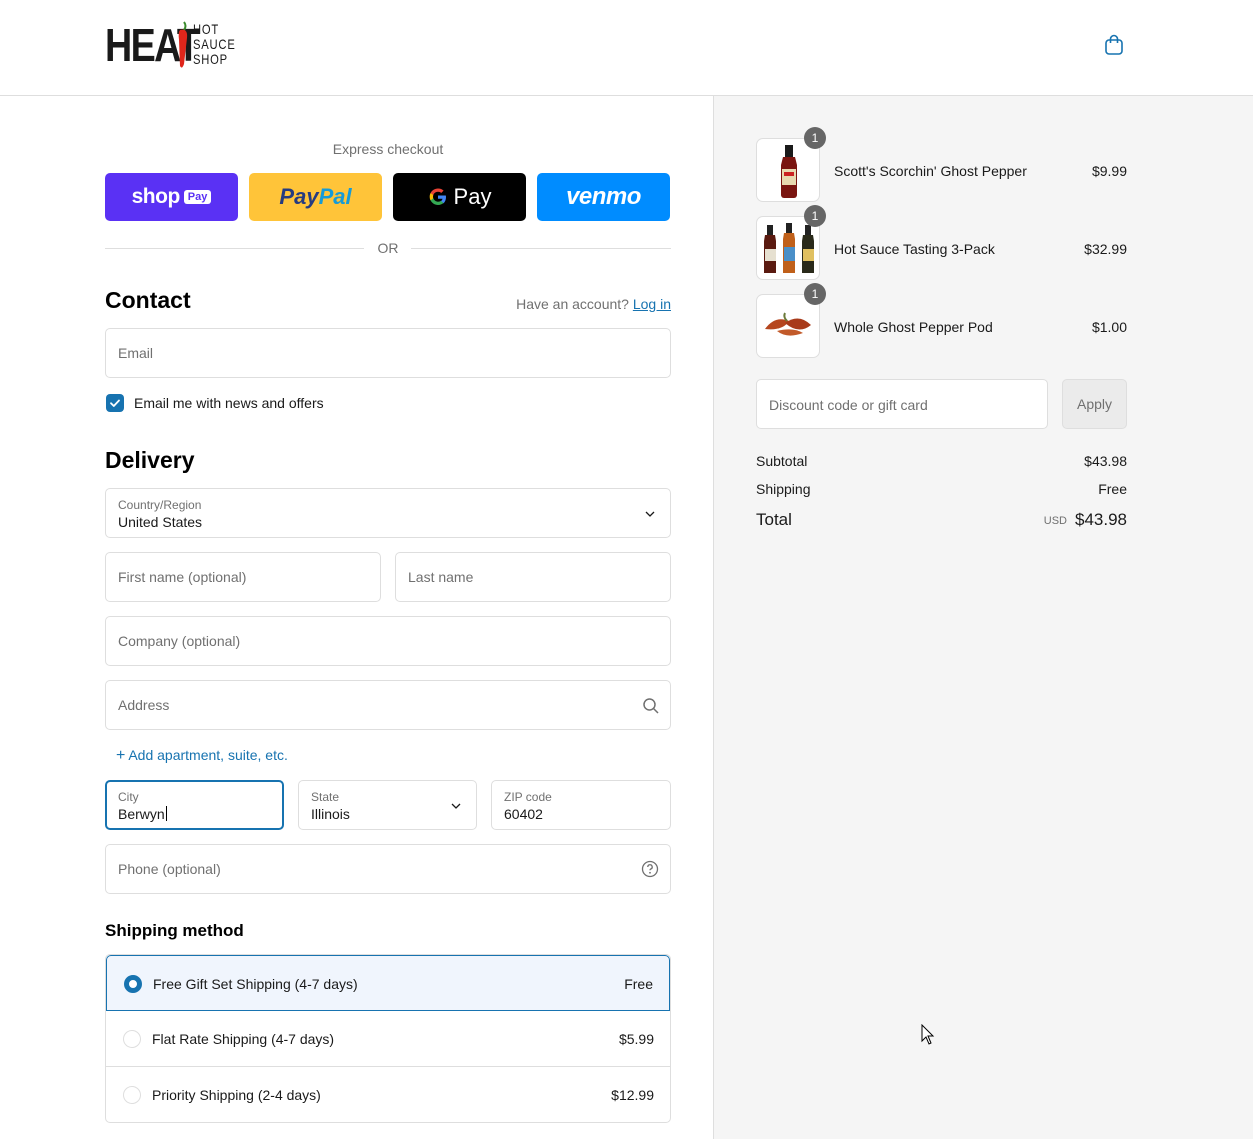  What do you see at coordinates (1109, 327) in the screenshot?
I see `item-price: $1.00` at bounding box center [1109, 327].